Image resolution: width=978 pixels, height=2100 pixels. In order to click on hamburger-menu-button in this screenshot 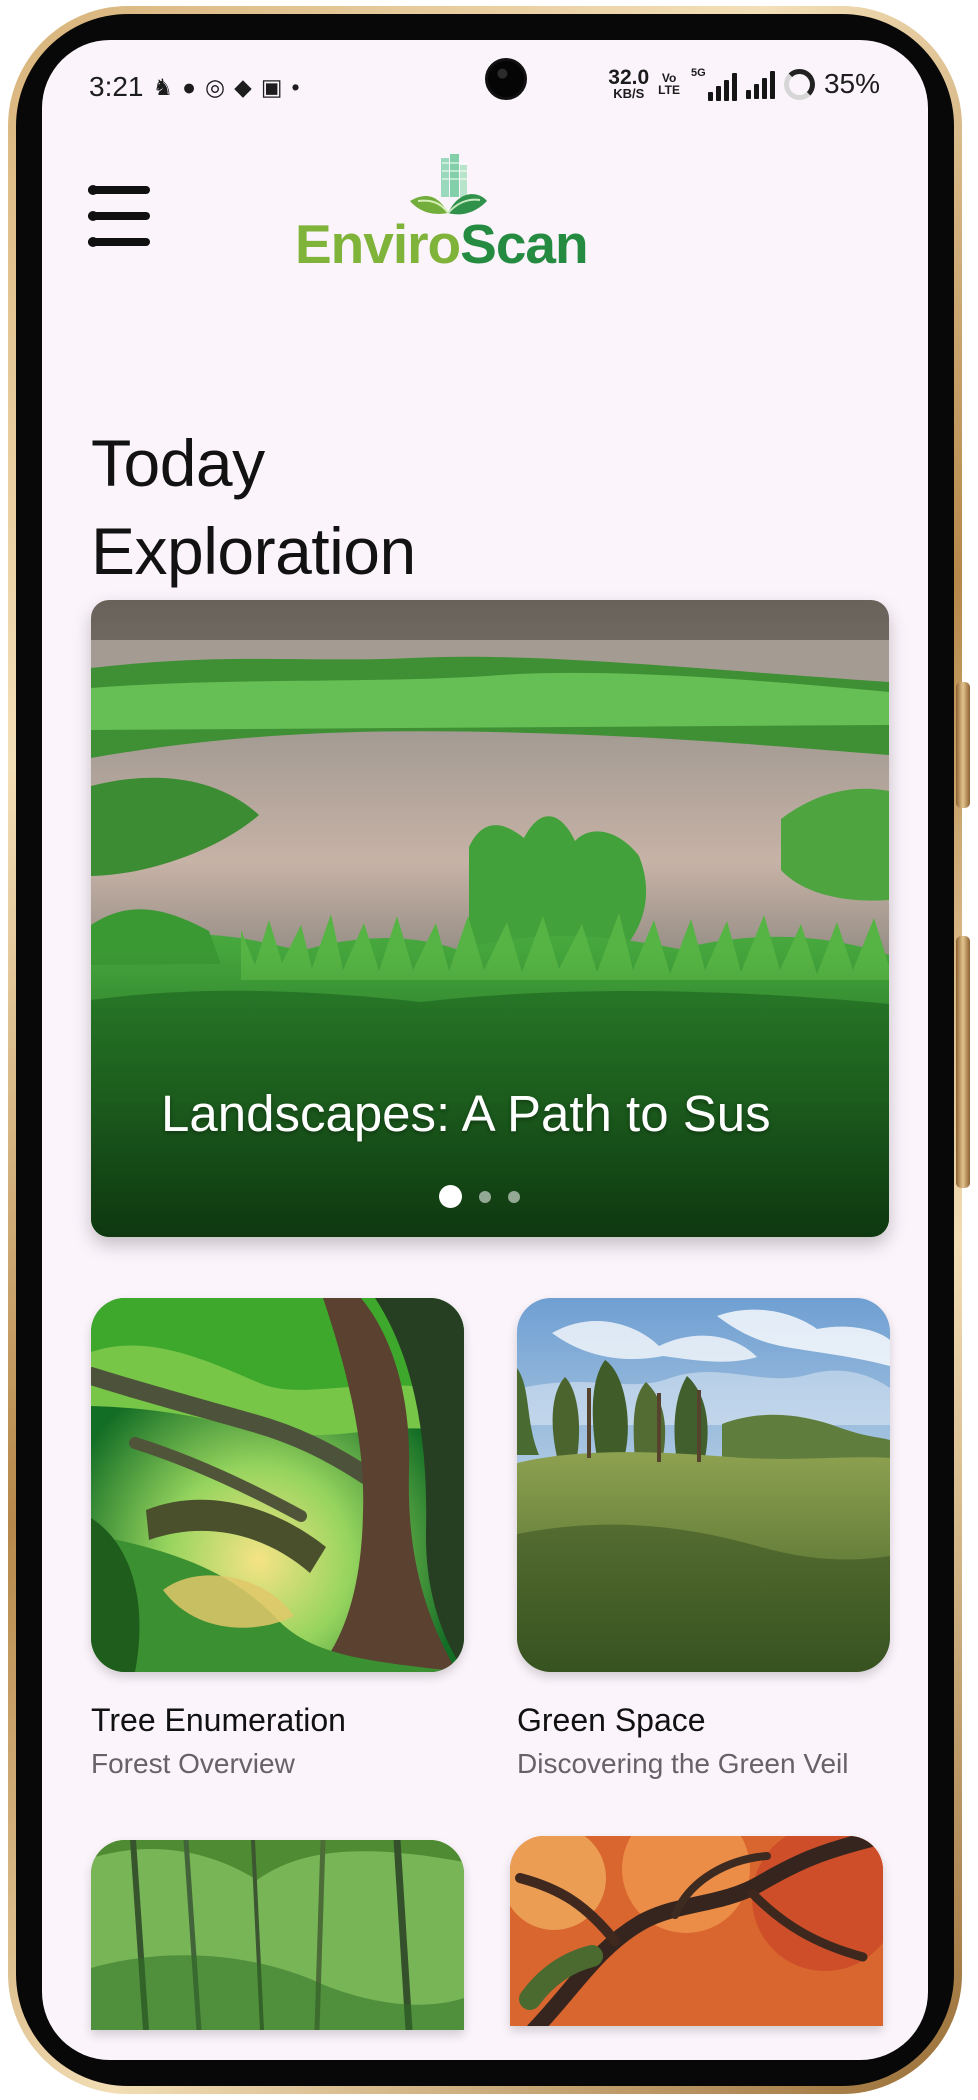, I will do `click(121, 217)`.